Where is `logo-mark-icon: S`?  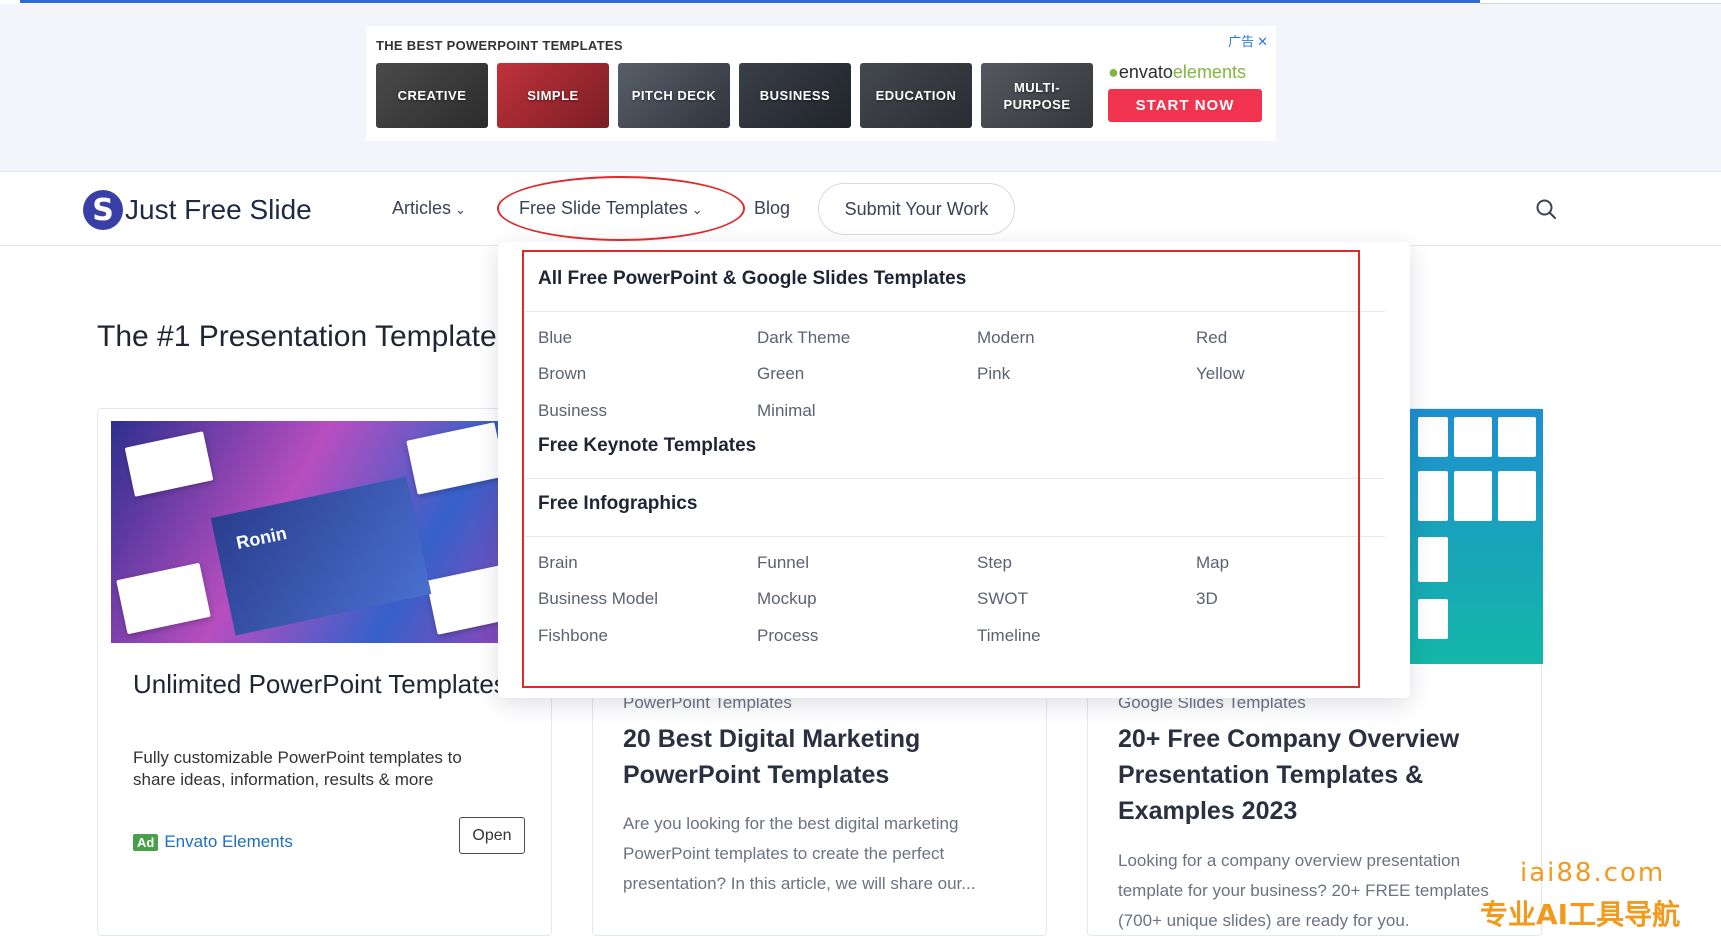 logo-mark-icon: S is located at coordinates (103, 210).